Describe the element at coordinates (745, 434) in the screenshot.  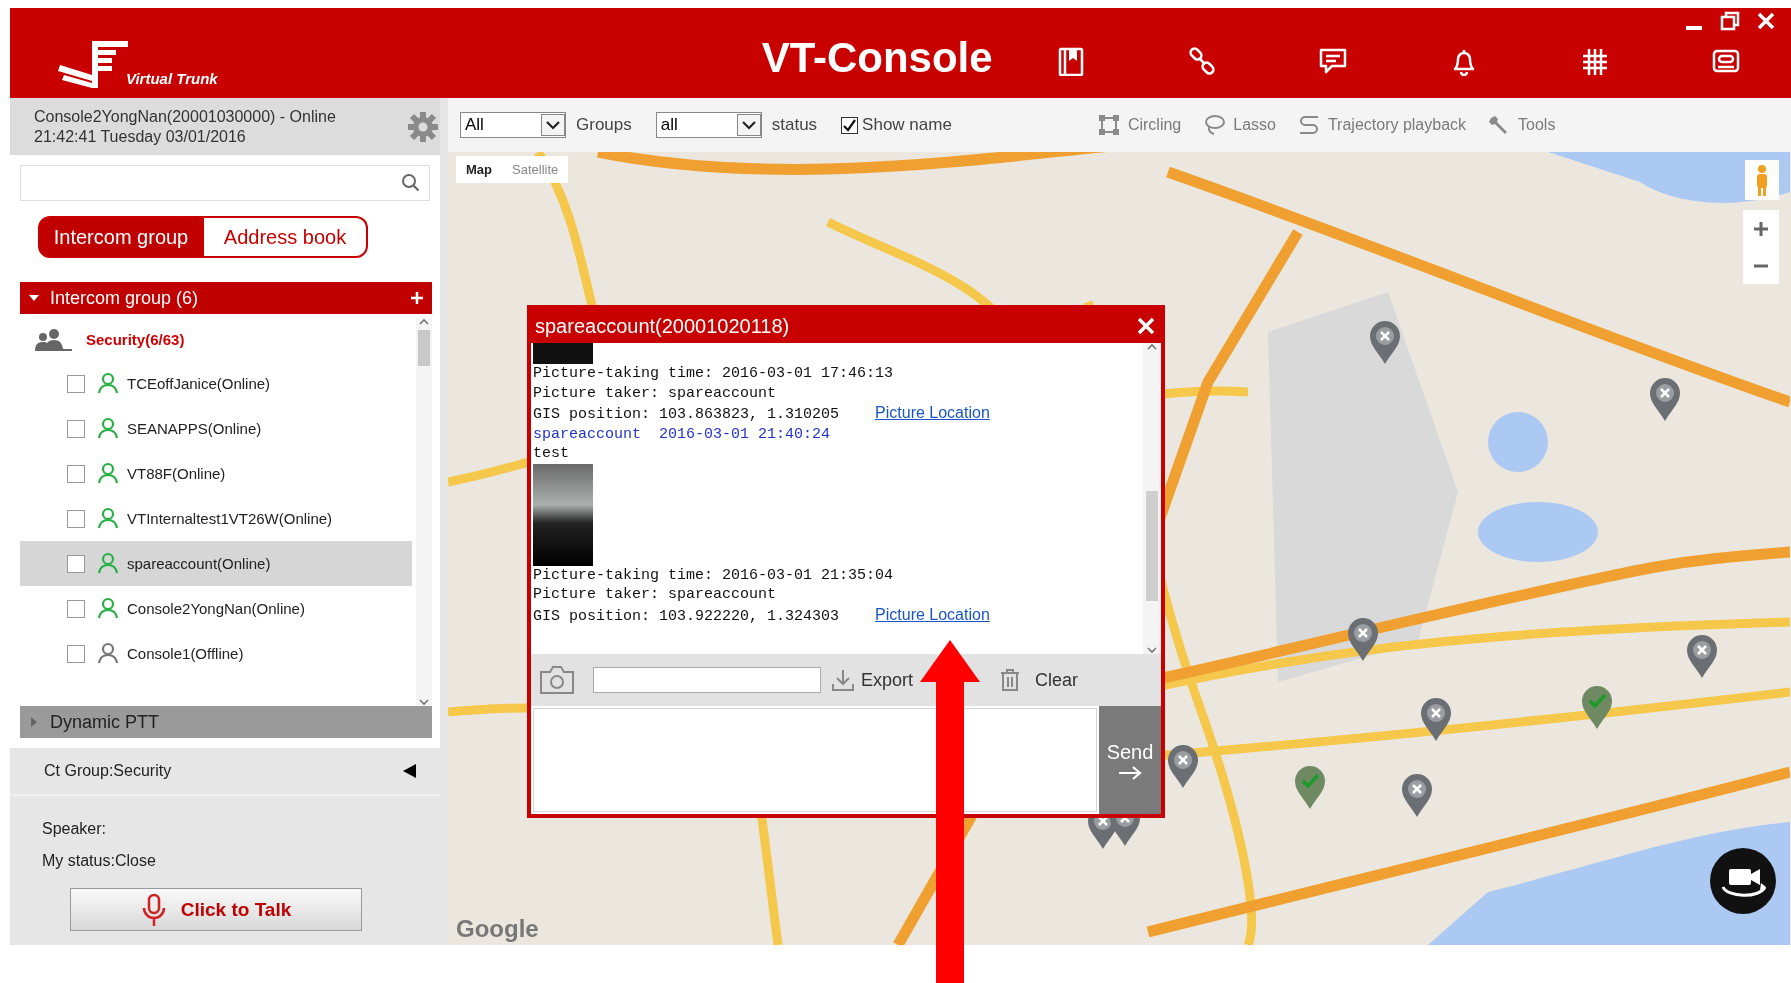
I see `message-time: 2016-03-01 21:40:24` at that location.